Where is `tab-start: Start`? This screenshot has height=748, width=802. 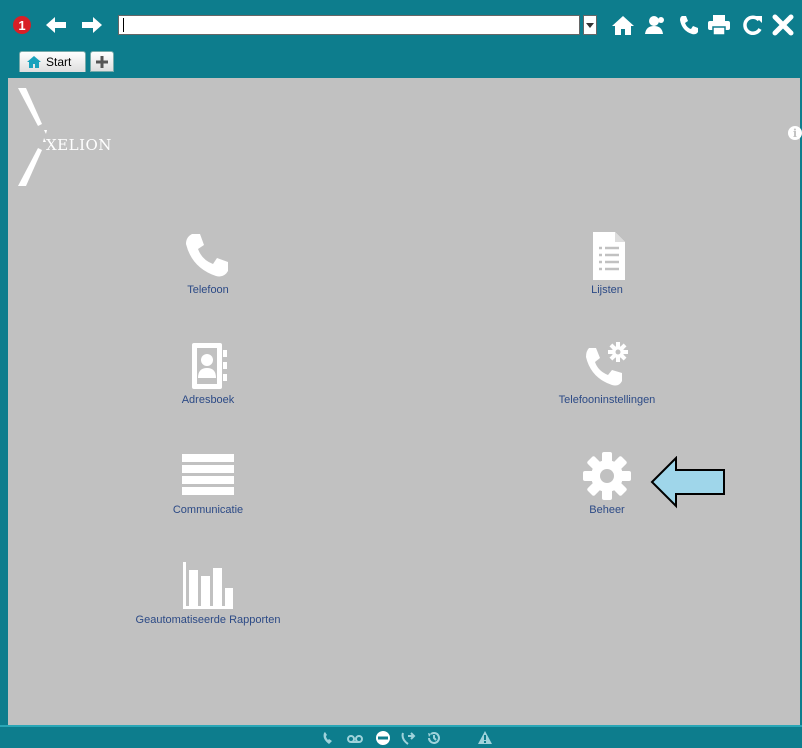
tab-start: Start is located at coordinates (52, 61).